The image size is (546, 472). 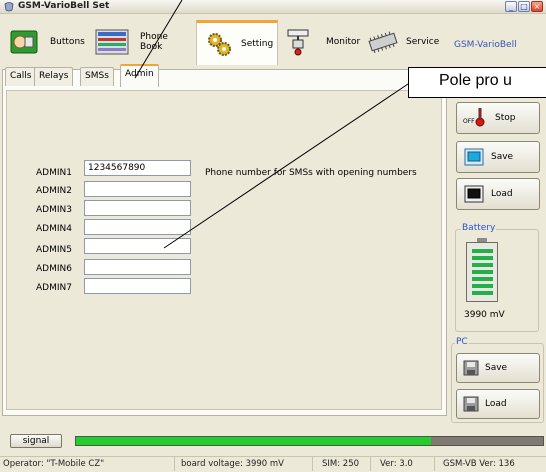 I want to click on pc-save-label: Save, so click(x=496, y=368).